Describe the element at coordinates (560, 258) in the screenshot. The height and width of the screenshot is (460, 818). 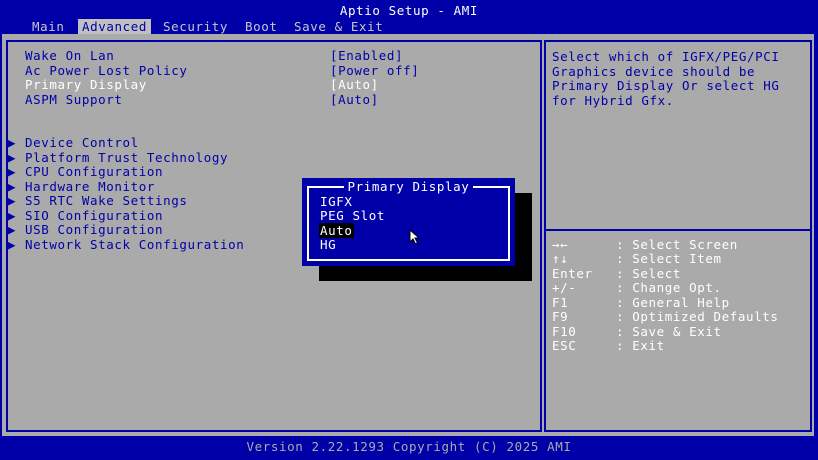
I see `key-arrows-ud: ↑↓` at that location.